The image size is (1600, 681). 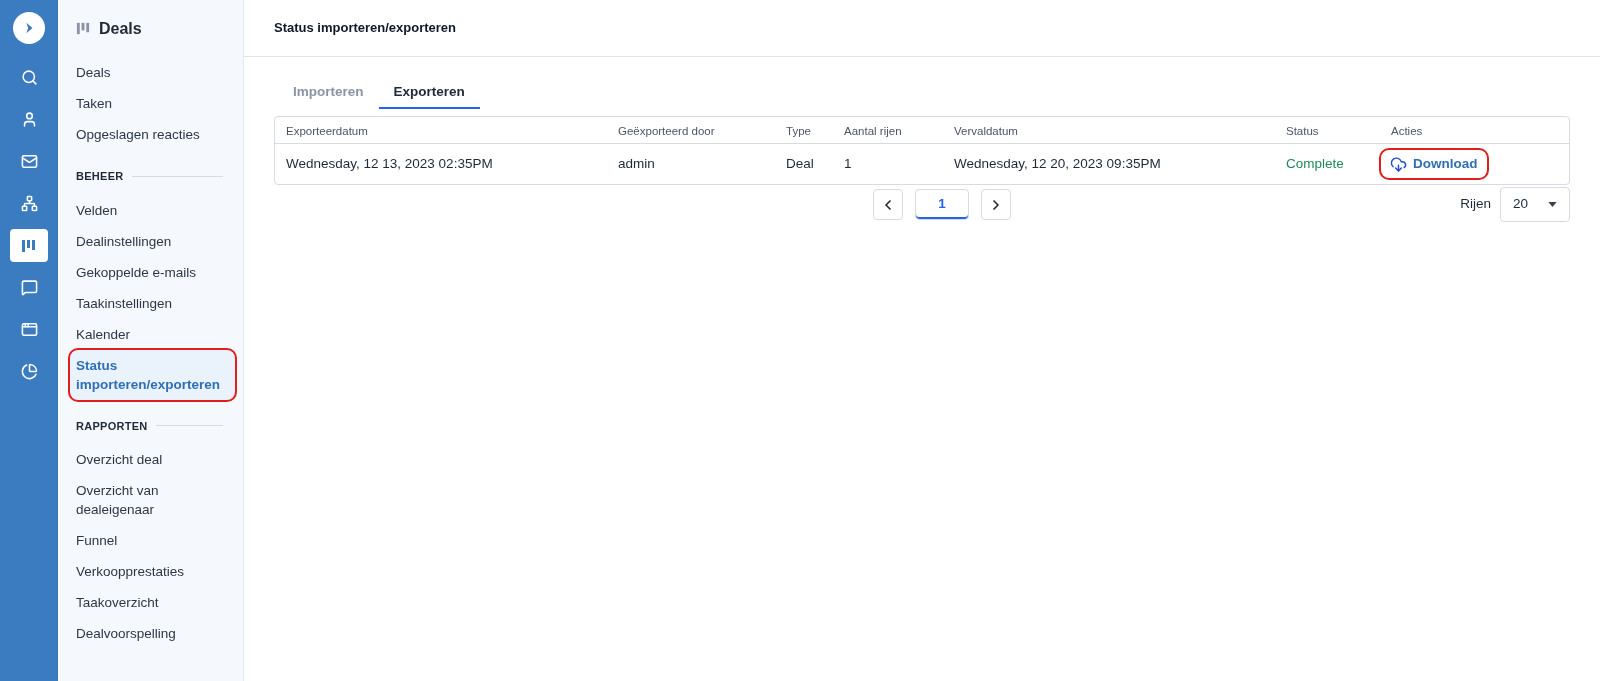 What do you see at coordinates (365, 28) in the screenshot?
I see `page-title: Status importeren/exporteren` at bounding box center [365, 28].